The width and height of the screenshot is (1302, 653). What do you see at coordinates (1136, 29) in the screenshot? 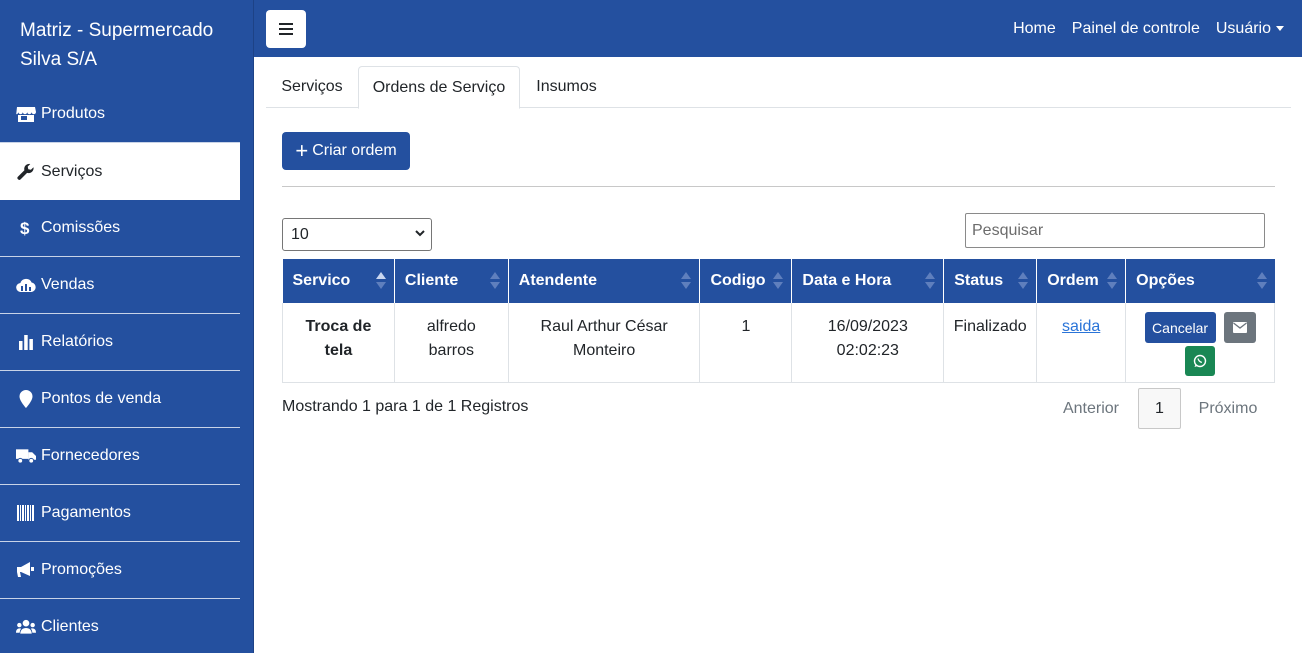
I see `nav-painel-link: Painel de controle` at bounding box center [1136, 29].